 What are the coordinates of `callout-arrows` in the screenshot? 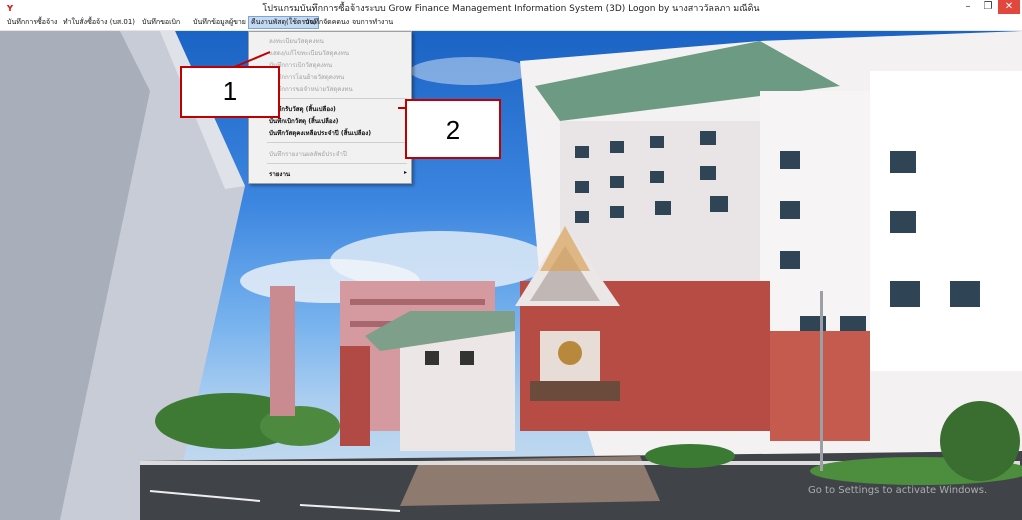 It's located at (364, 80).